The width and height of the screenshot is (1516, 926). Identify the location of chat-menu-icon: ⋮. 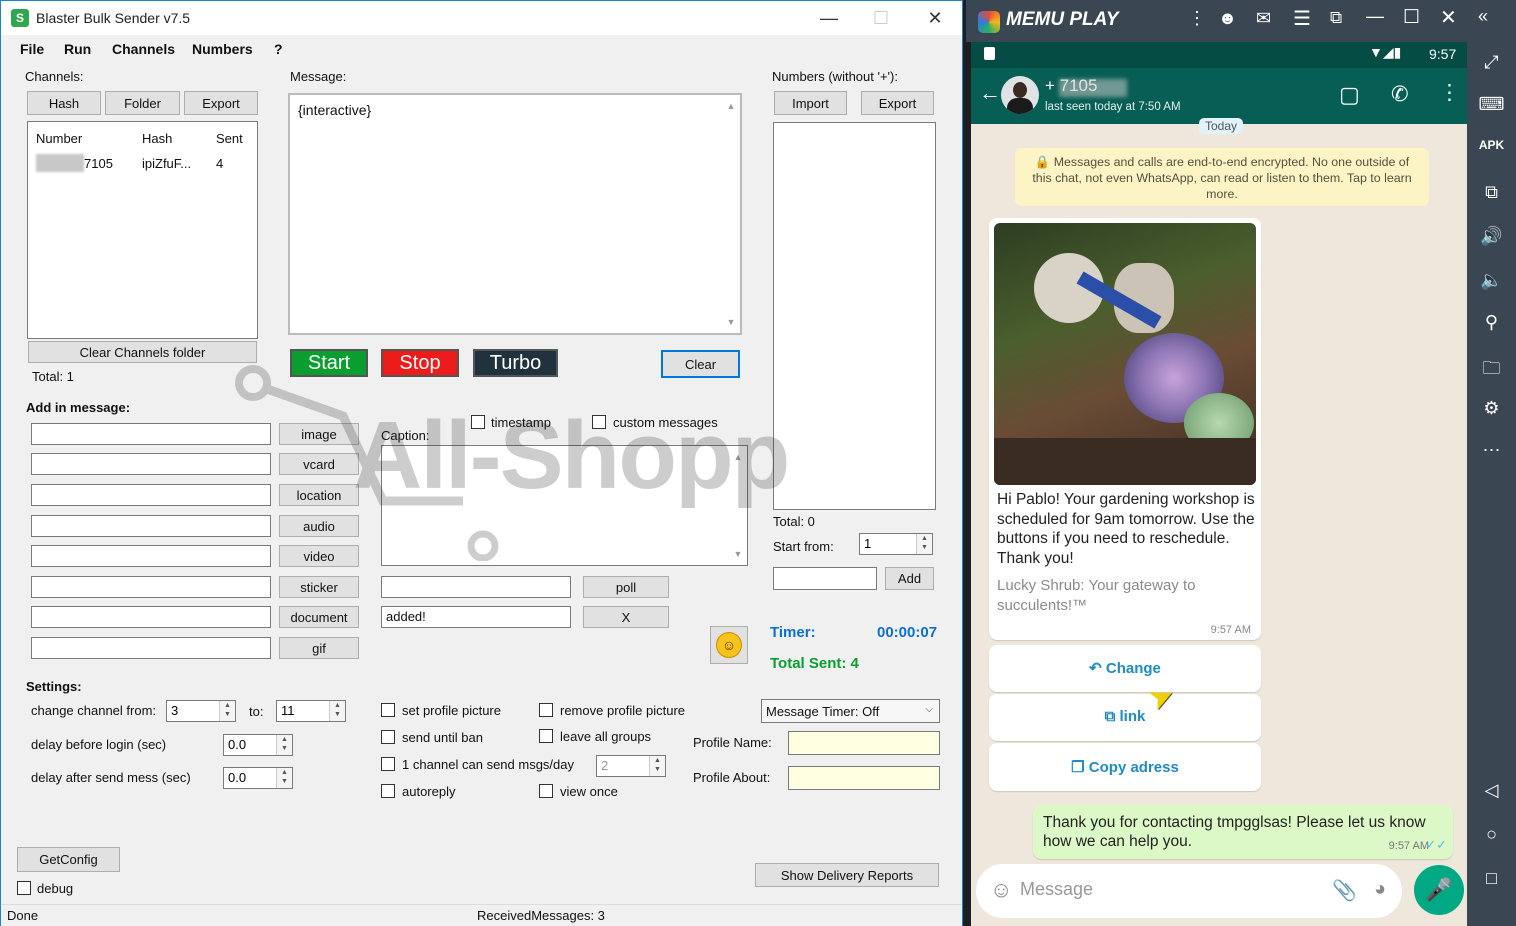
(1449, 92).